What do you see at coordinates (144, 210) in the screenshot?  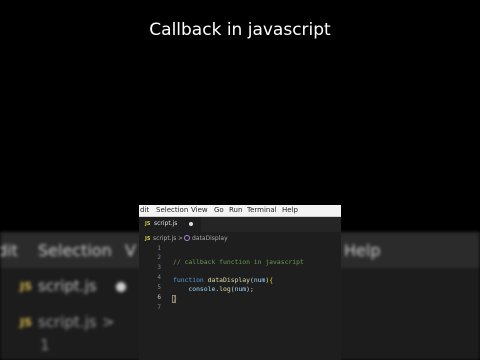 I see `menu-edit: dit` at bounding box center [144, 210].